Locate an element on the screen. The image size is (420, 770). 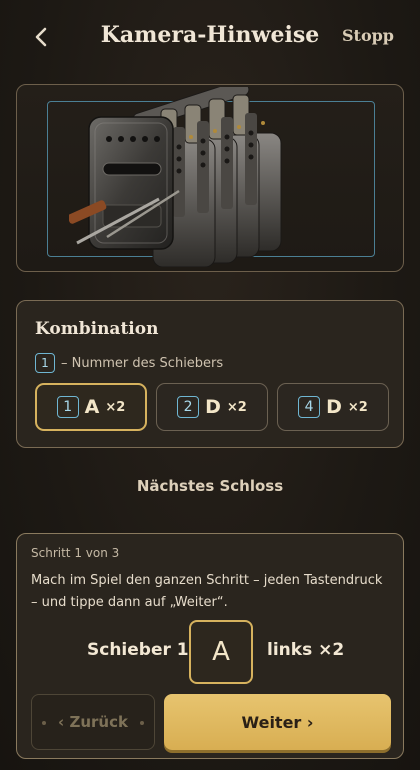
next-step-button: Weiter › is located at coordinates (277, 722).